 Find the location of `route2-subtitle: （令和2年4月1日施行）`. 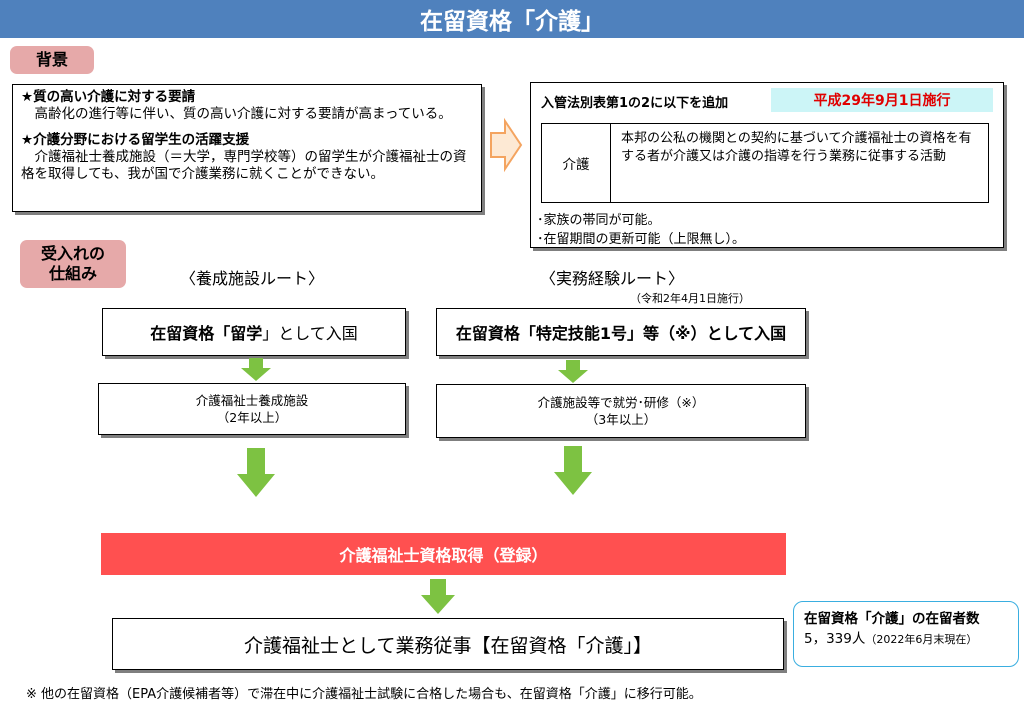

route2-subtitle: （令和2年4月1日施行） is located at coordinates (690, 298).